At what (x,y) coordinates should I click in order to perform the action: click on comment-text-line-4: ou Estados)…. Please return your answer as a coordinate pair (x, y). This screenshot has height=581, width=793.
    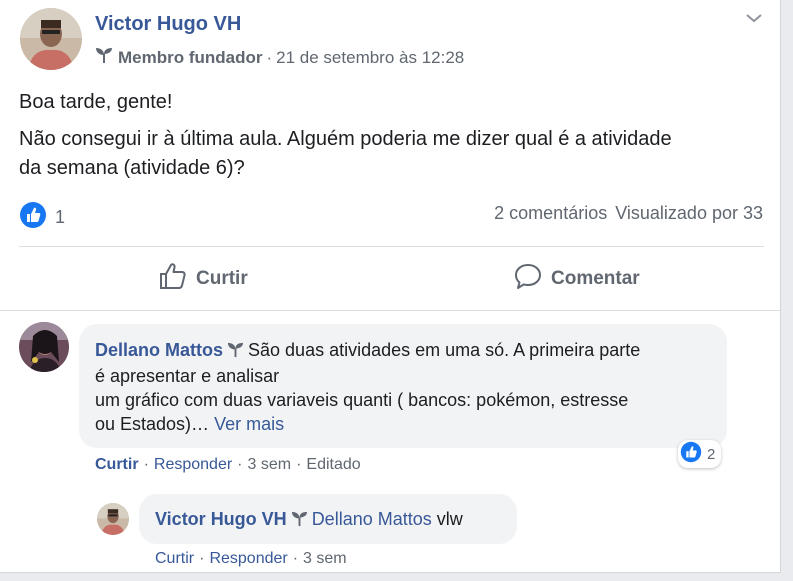
    Looking at the image, I should click on (152, 424).